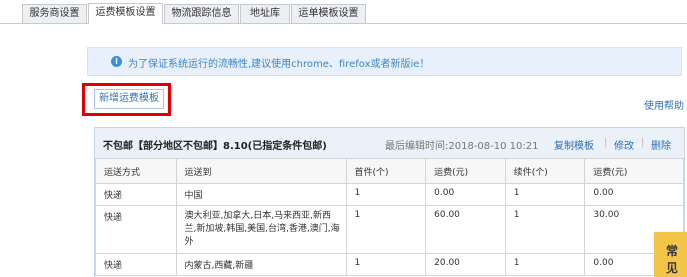 The height and width of the screenshot is (277, 687). Describe the element at coordinates (462, 146) in the screenshot. I see `last-edit-time: 最后编辑时间:2018-08-10 10:21` at that location.